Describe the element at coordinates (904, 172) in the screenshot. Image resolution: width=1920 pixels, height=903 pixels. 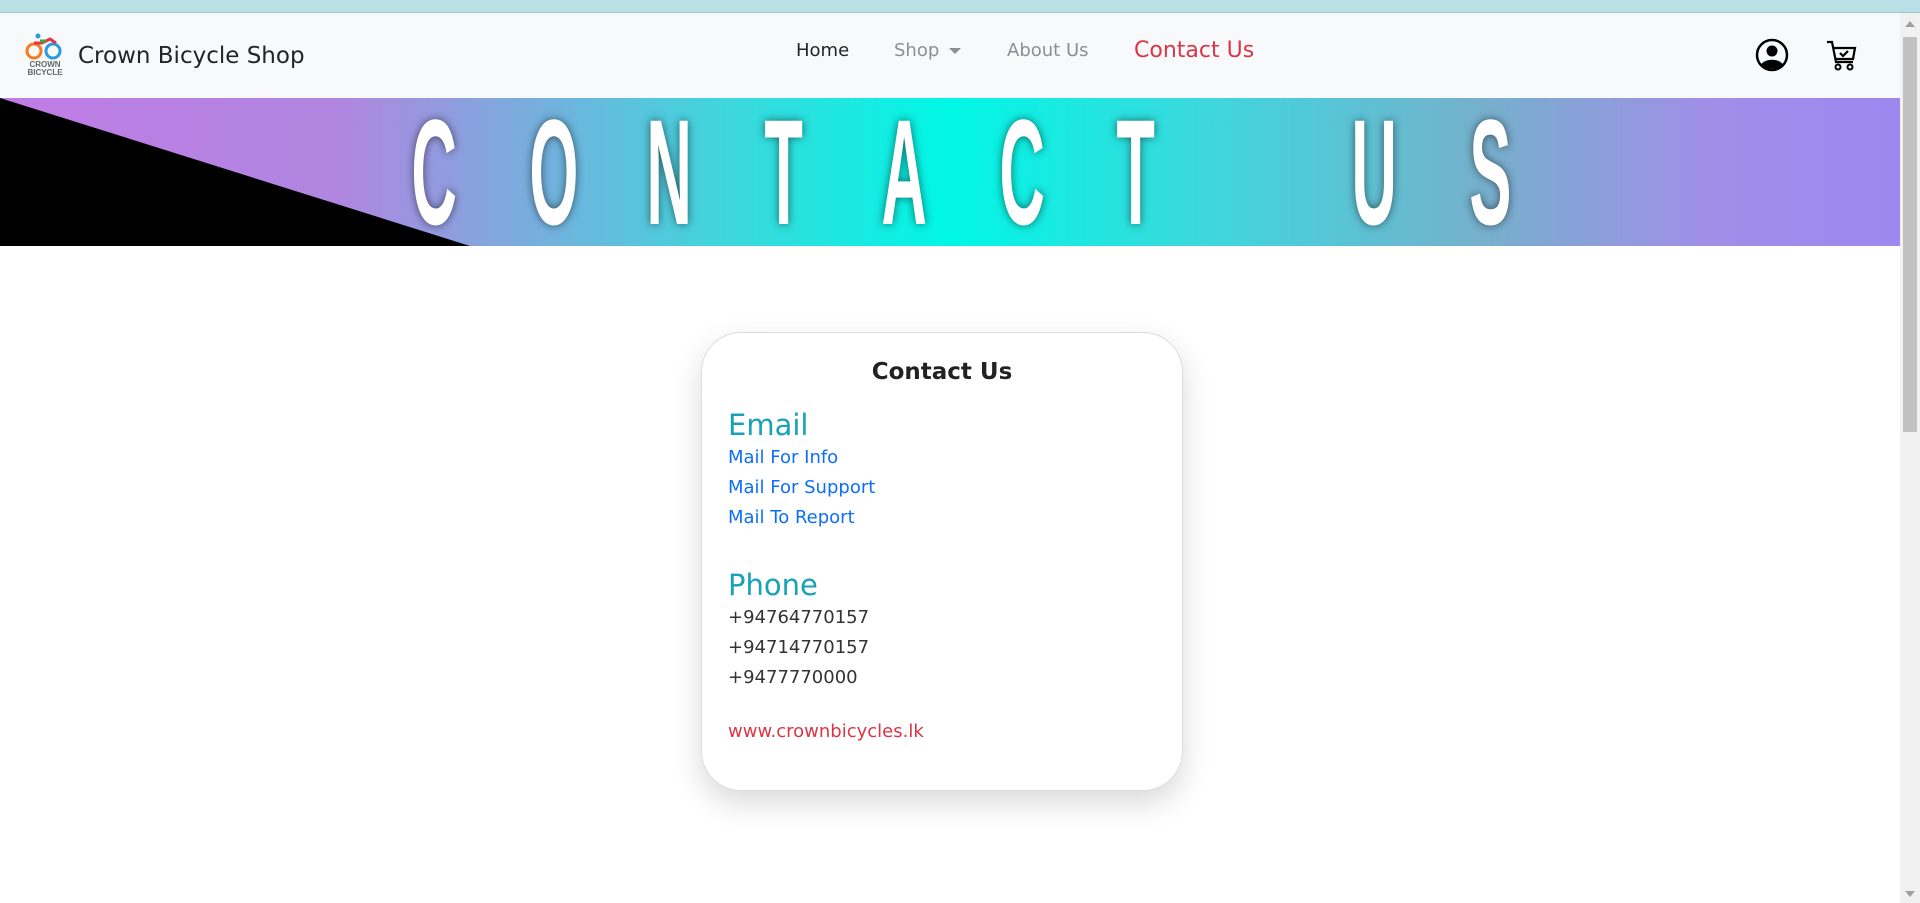
I see `banner-letter: A` at that location.